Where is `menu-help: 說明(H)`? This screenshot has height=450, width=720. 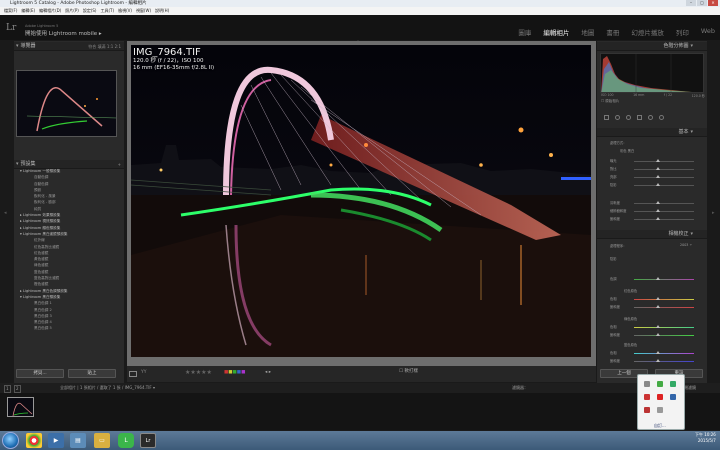
menu-help: 說明(H) is located at coordinates (162, 11).